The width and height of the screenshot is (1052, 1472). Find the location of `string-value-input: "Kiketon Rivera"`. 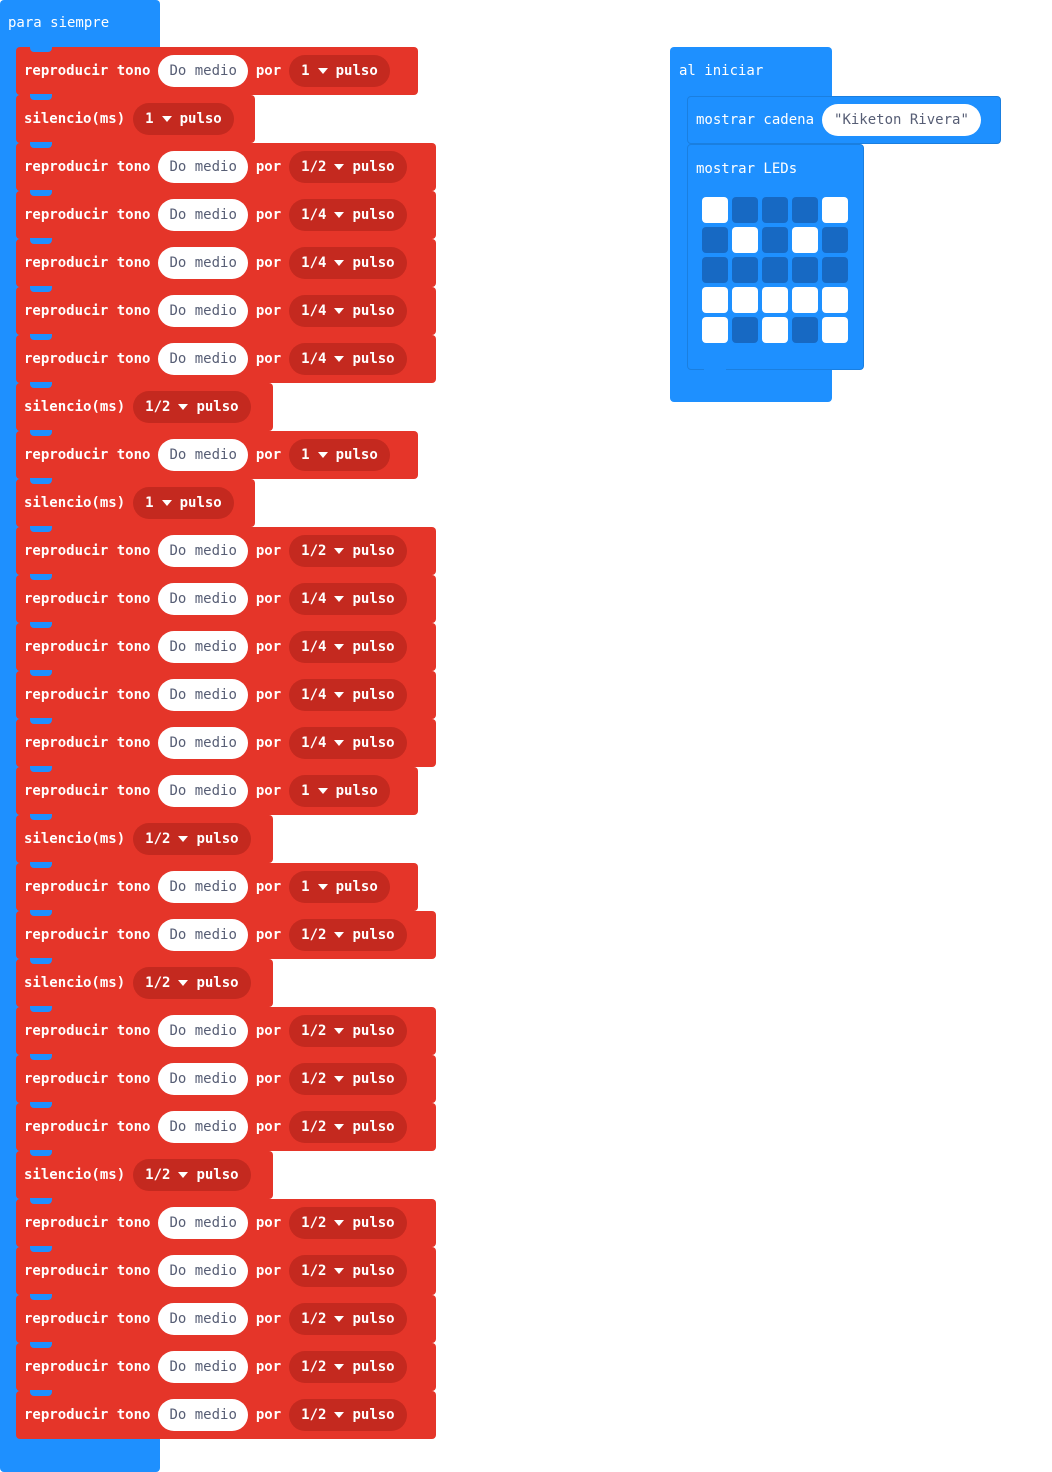

string-value-input: "Kiketon Rivera" is located at coordinates (901, 120).